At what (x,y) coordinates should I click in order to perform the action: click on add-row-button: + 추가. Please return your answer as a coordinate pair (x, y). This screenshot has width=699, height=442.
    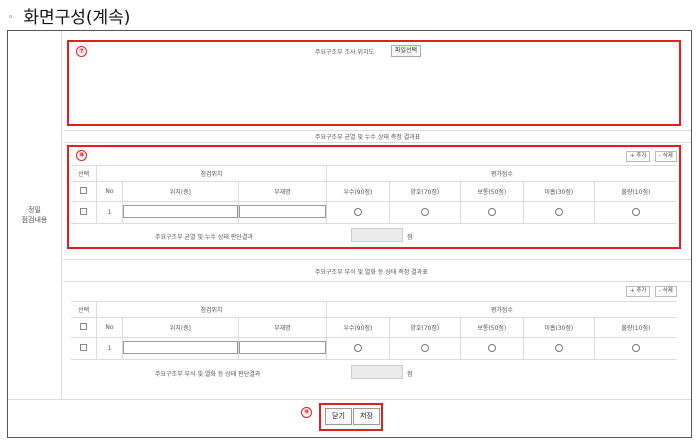
    Looking at the image, I should click on (638, 156).